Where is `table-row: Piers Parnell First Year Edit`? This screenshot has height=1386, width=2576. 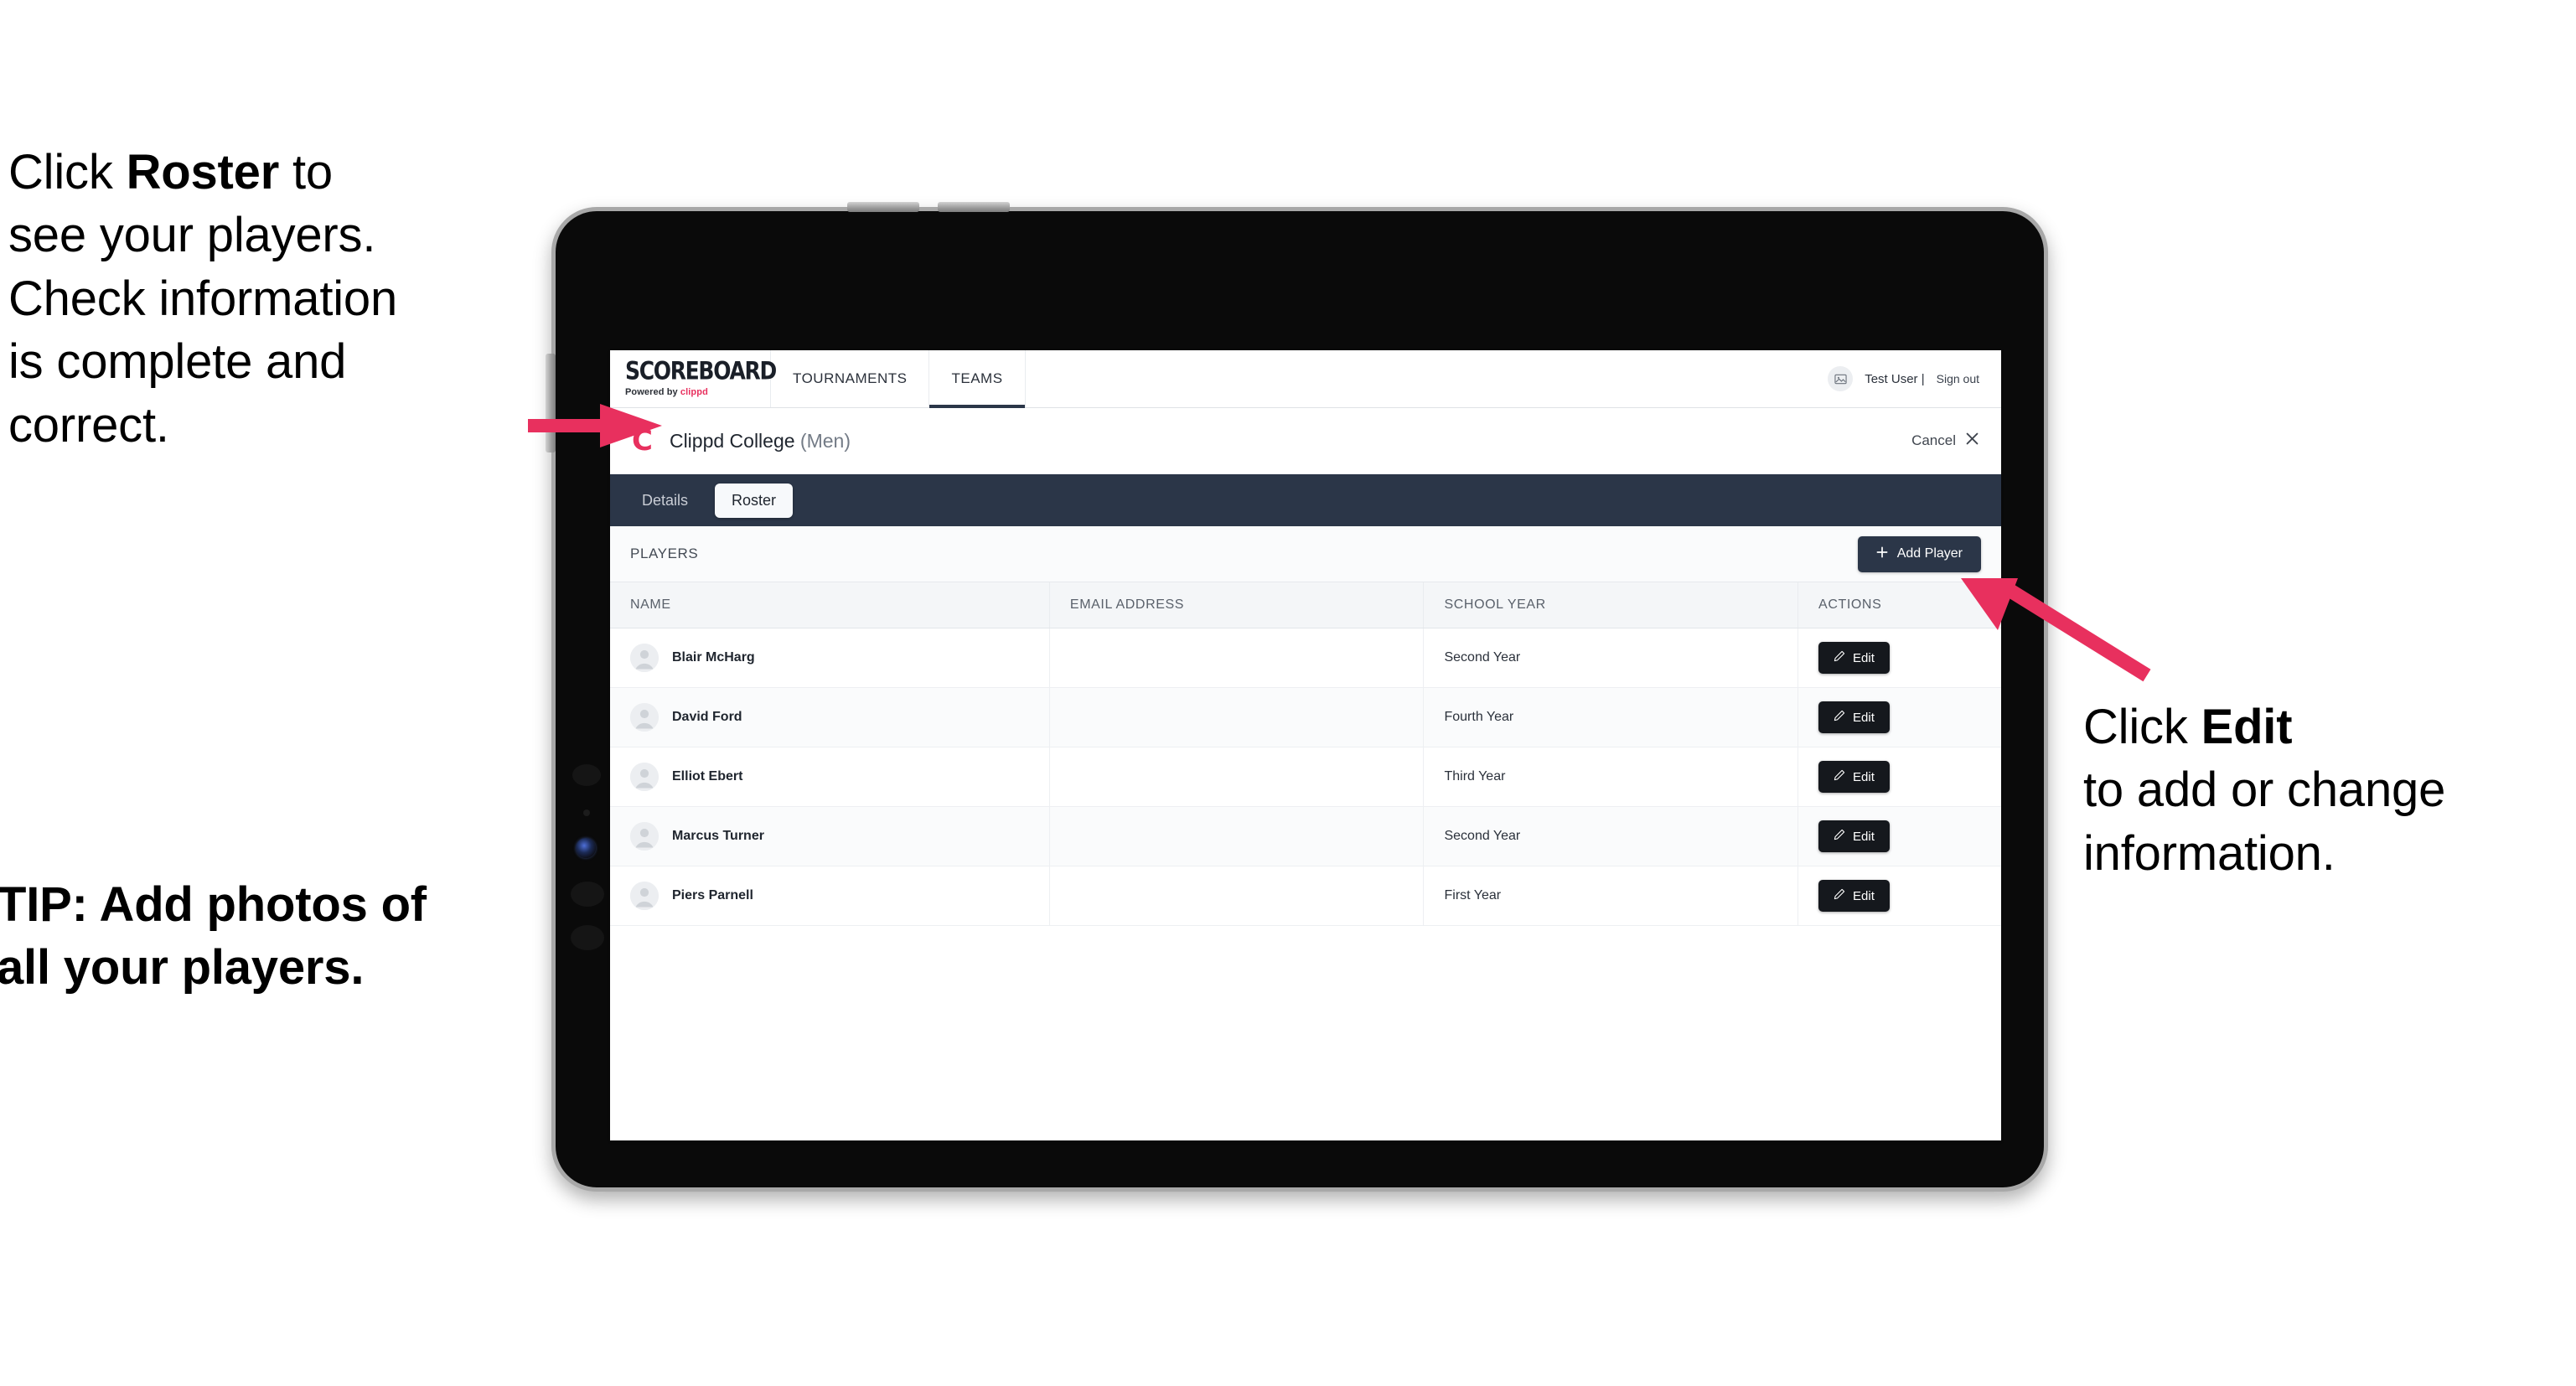 table-row: Piers Parnell First Year Edit is located at coordinates (1305, 896).